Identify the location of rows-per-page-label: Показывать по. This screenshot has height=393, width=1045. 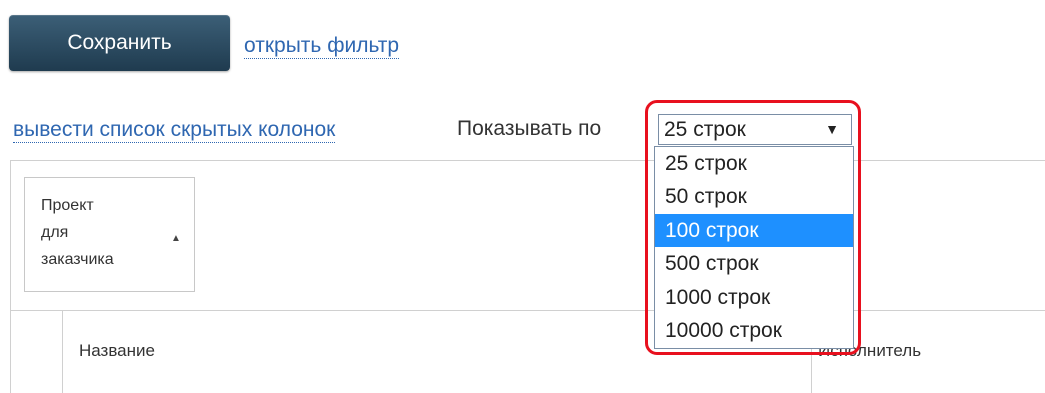
(529, 128).